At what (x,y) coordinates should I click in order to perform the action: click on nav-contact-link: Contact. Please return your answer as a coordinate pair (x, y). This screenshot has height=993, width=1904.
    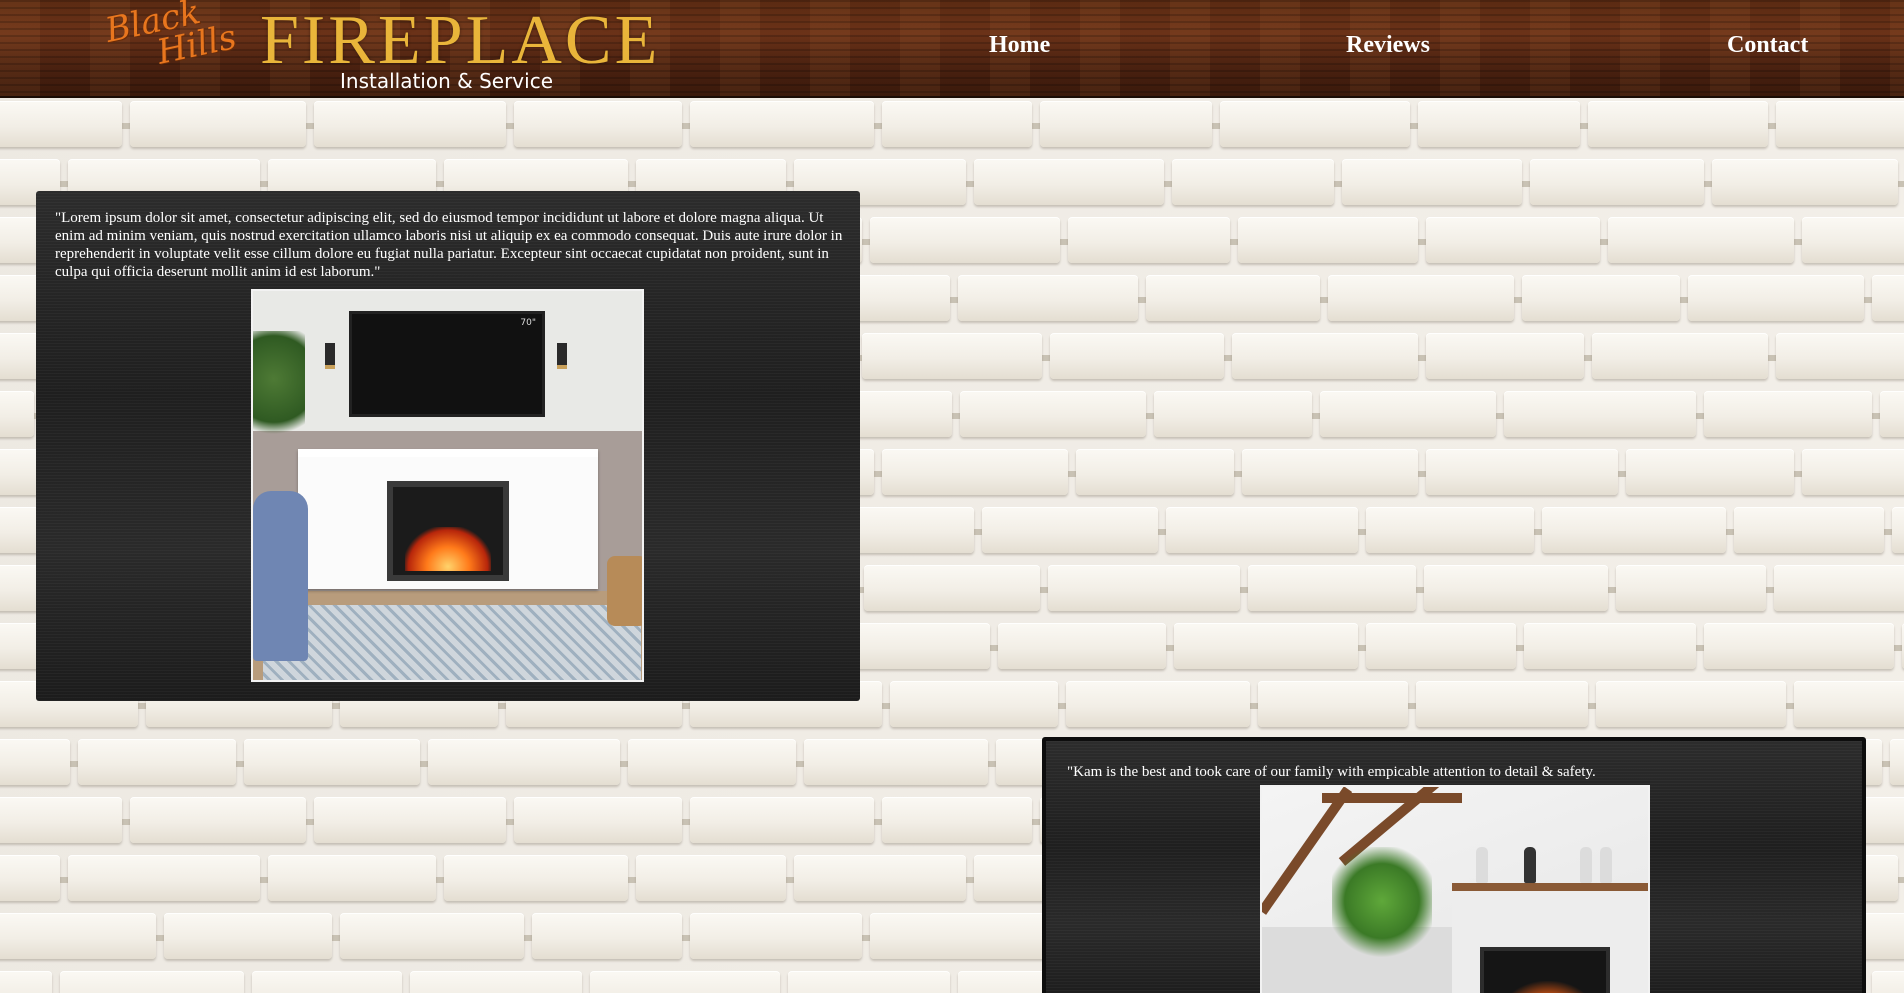
    Looking at the image, I should click on (1767, 45).